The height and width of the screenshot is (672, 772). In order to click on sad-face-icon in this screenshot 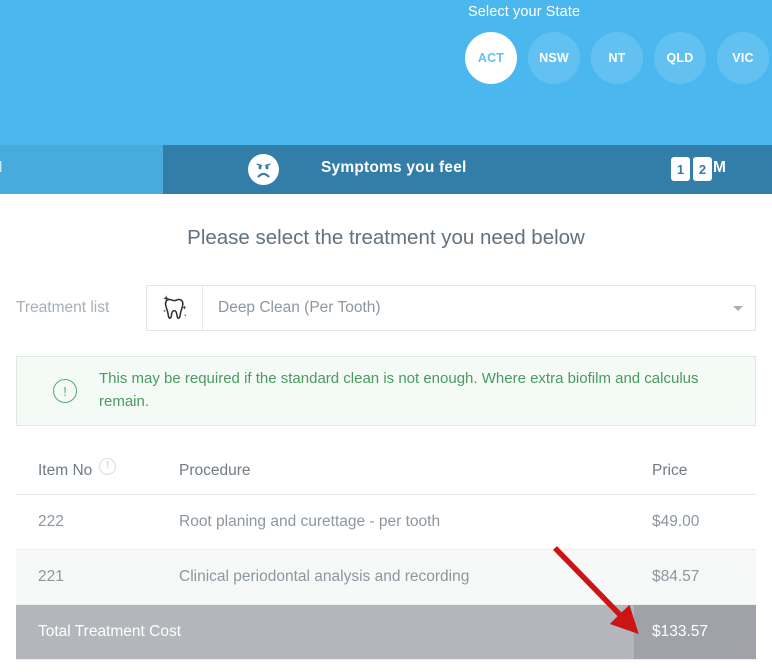, I will do `click(263, 169)`.